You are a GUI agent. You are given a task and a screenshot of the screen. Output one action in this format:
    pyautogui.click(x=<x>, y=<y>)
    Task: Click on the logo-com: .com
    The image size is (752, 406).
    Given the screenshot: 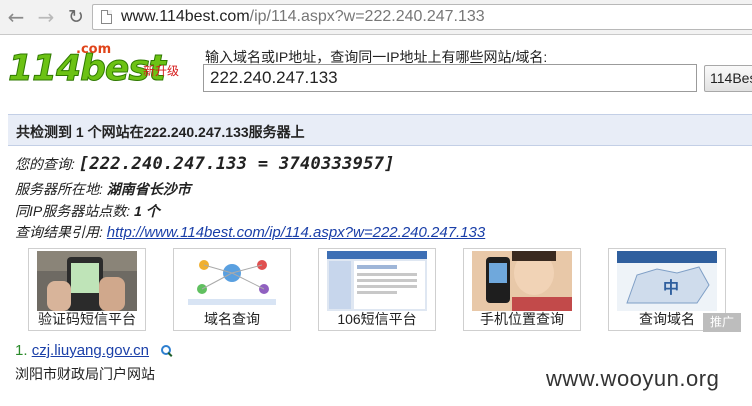 What is the action you would take?
    pyautogui.click(x=94, y=49)
    